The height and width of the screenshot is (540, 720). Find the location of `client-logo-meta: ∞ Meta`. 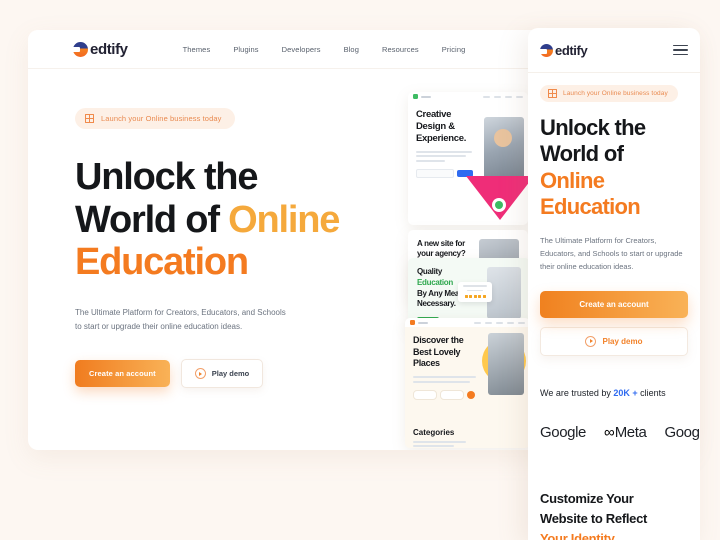

client-logo-meta: ∞ Meta is located at coordinates (625, 432).